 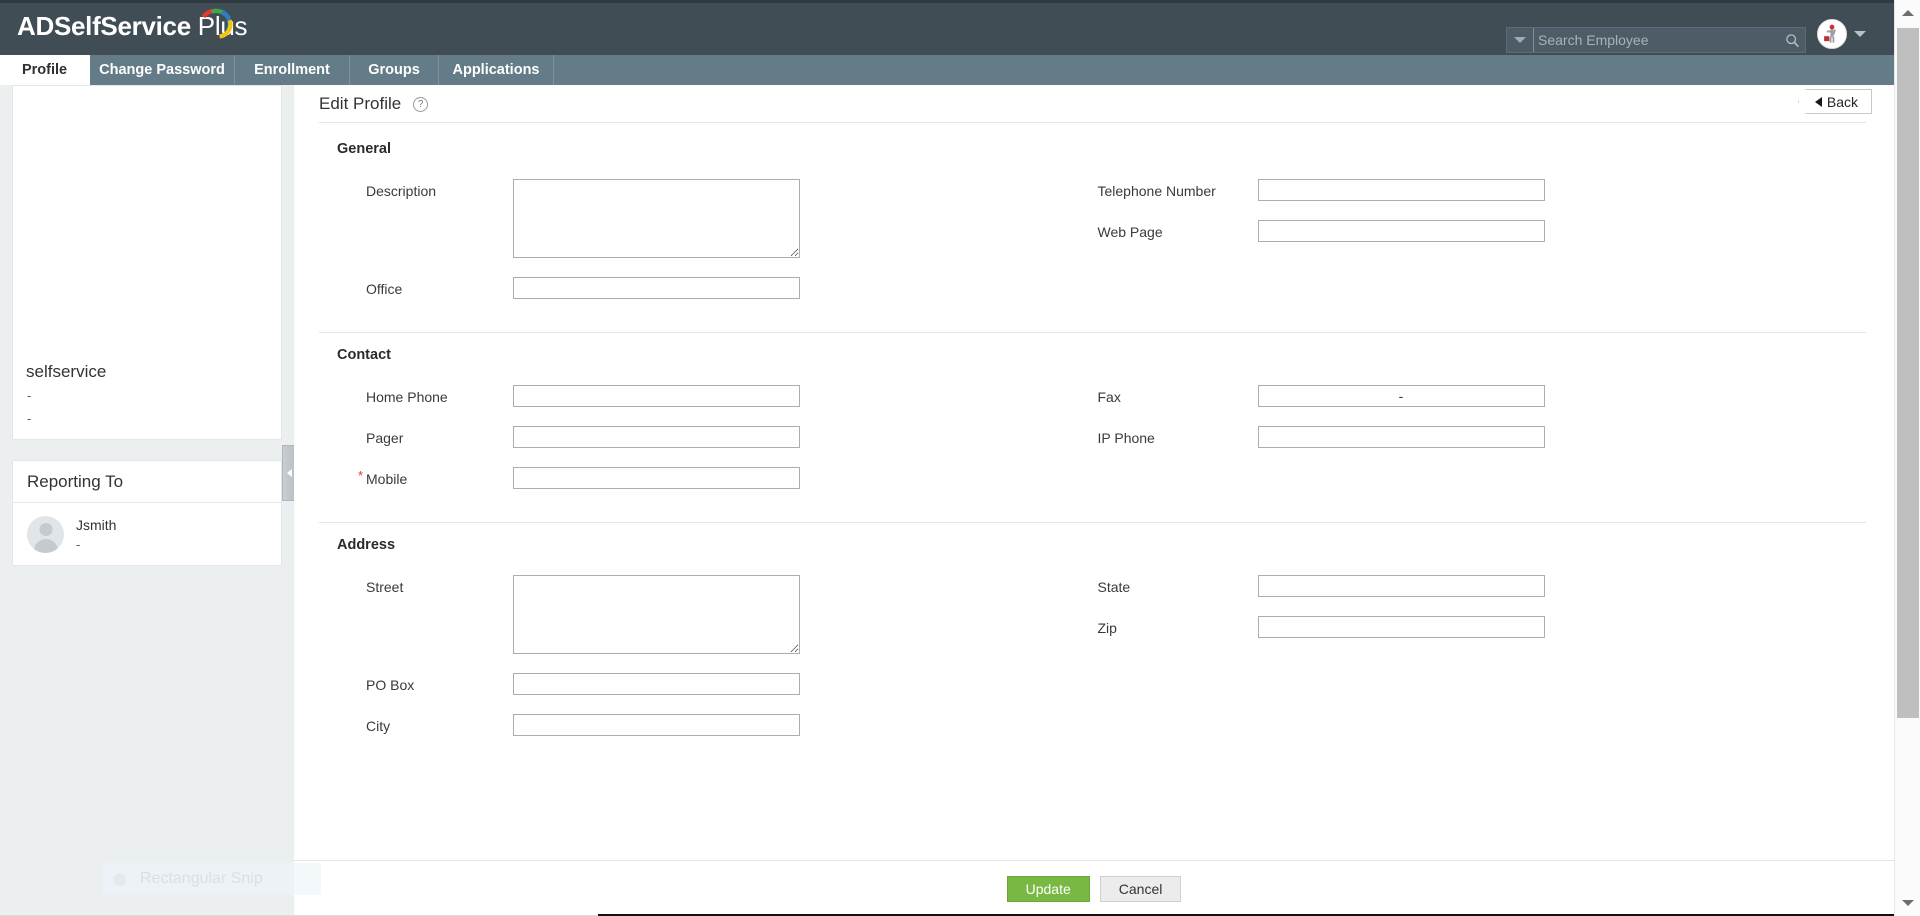 I want to click on profile-card: selfservice - -, so click(x=147, y=262).